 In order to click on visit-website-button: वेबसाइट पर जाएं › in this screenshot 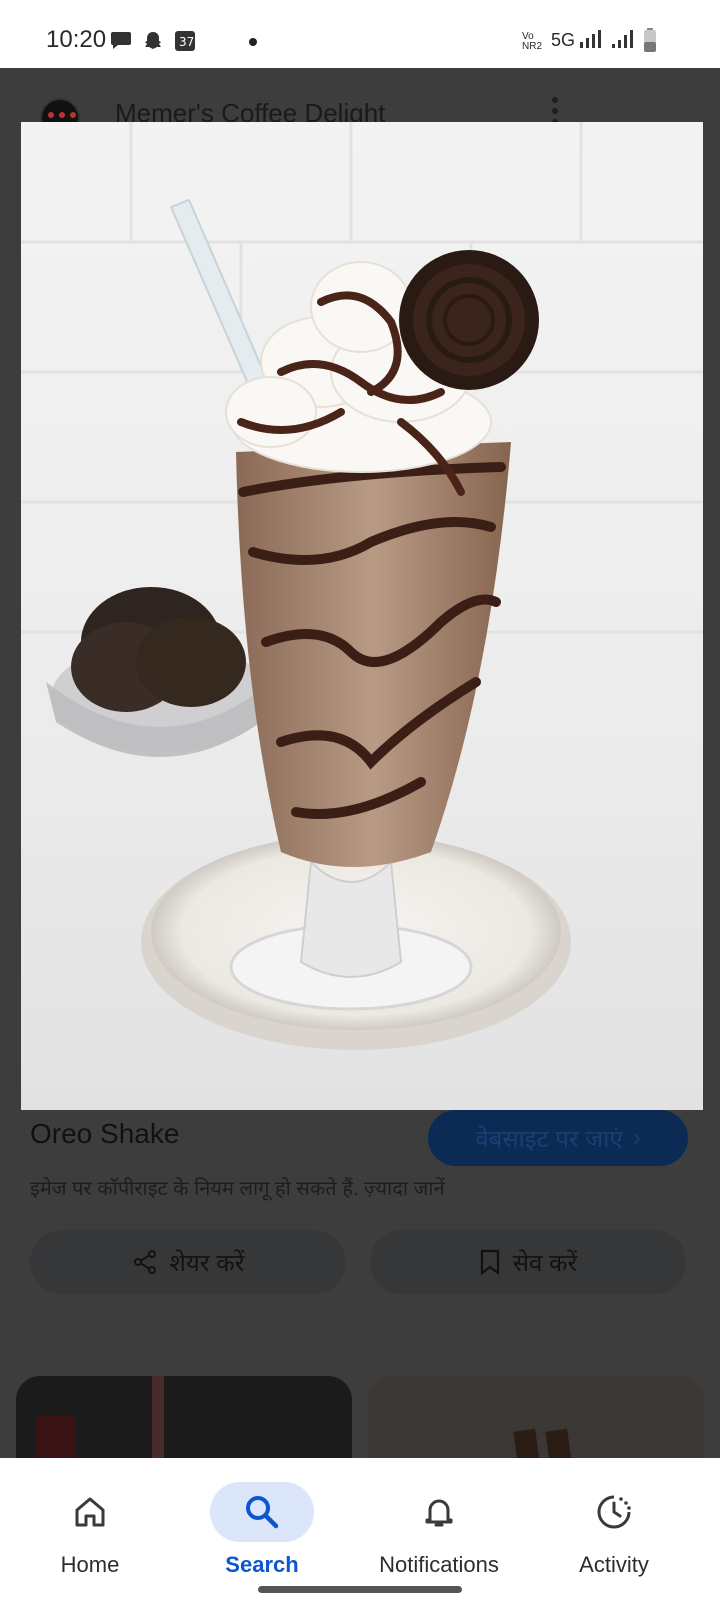, I will do `click(558, 1138)`.